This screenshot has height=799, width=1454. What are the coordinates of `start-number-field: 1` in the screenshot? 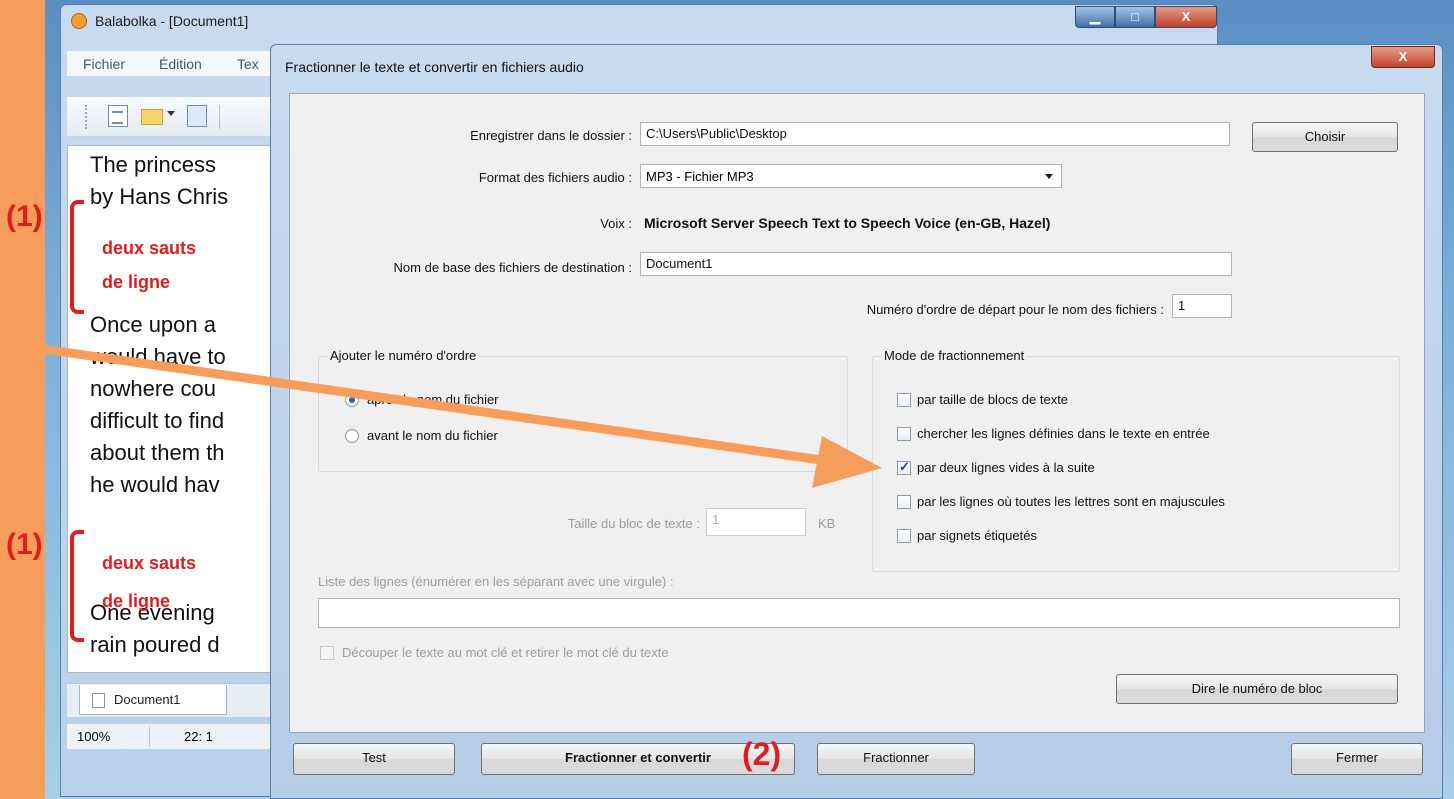 It's located at (1202, 306).